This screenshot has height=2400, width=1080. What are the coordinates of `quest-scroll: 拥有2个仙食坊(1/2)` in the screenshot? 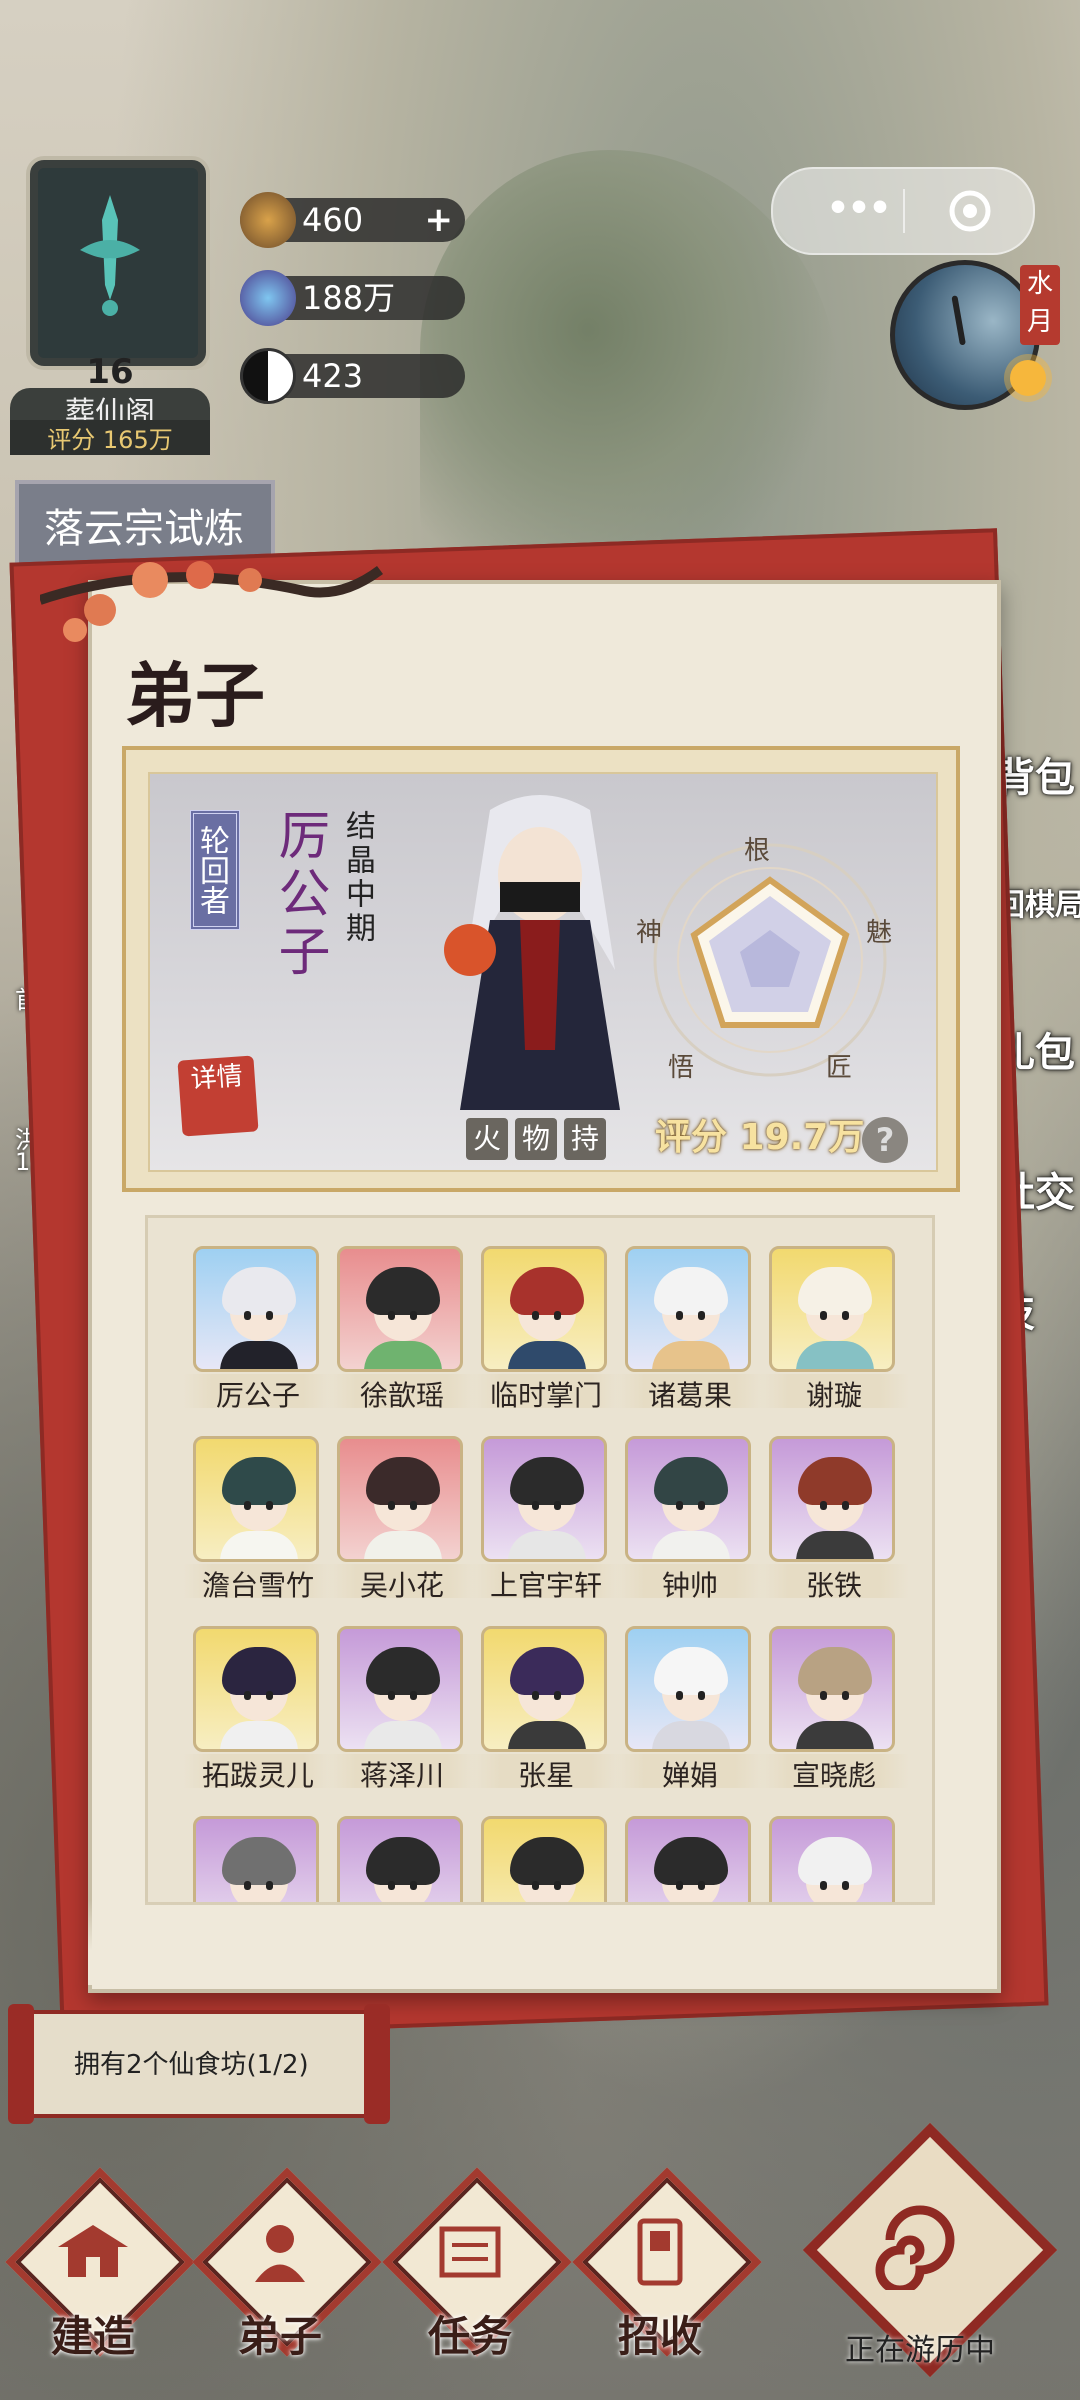 It's located at (199, 2064).